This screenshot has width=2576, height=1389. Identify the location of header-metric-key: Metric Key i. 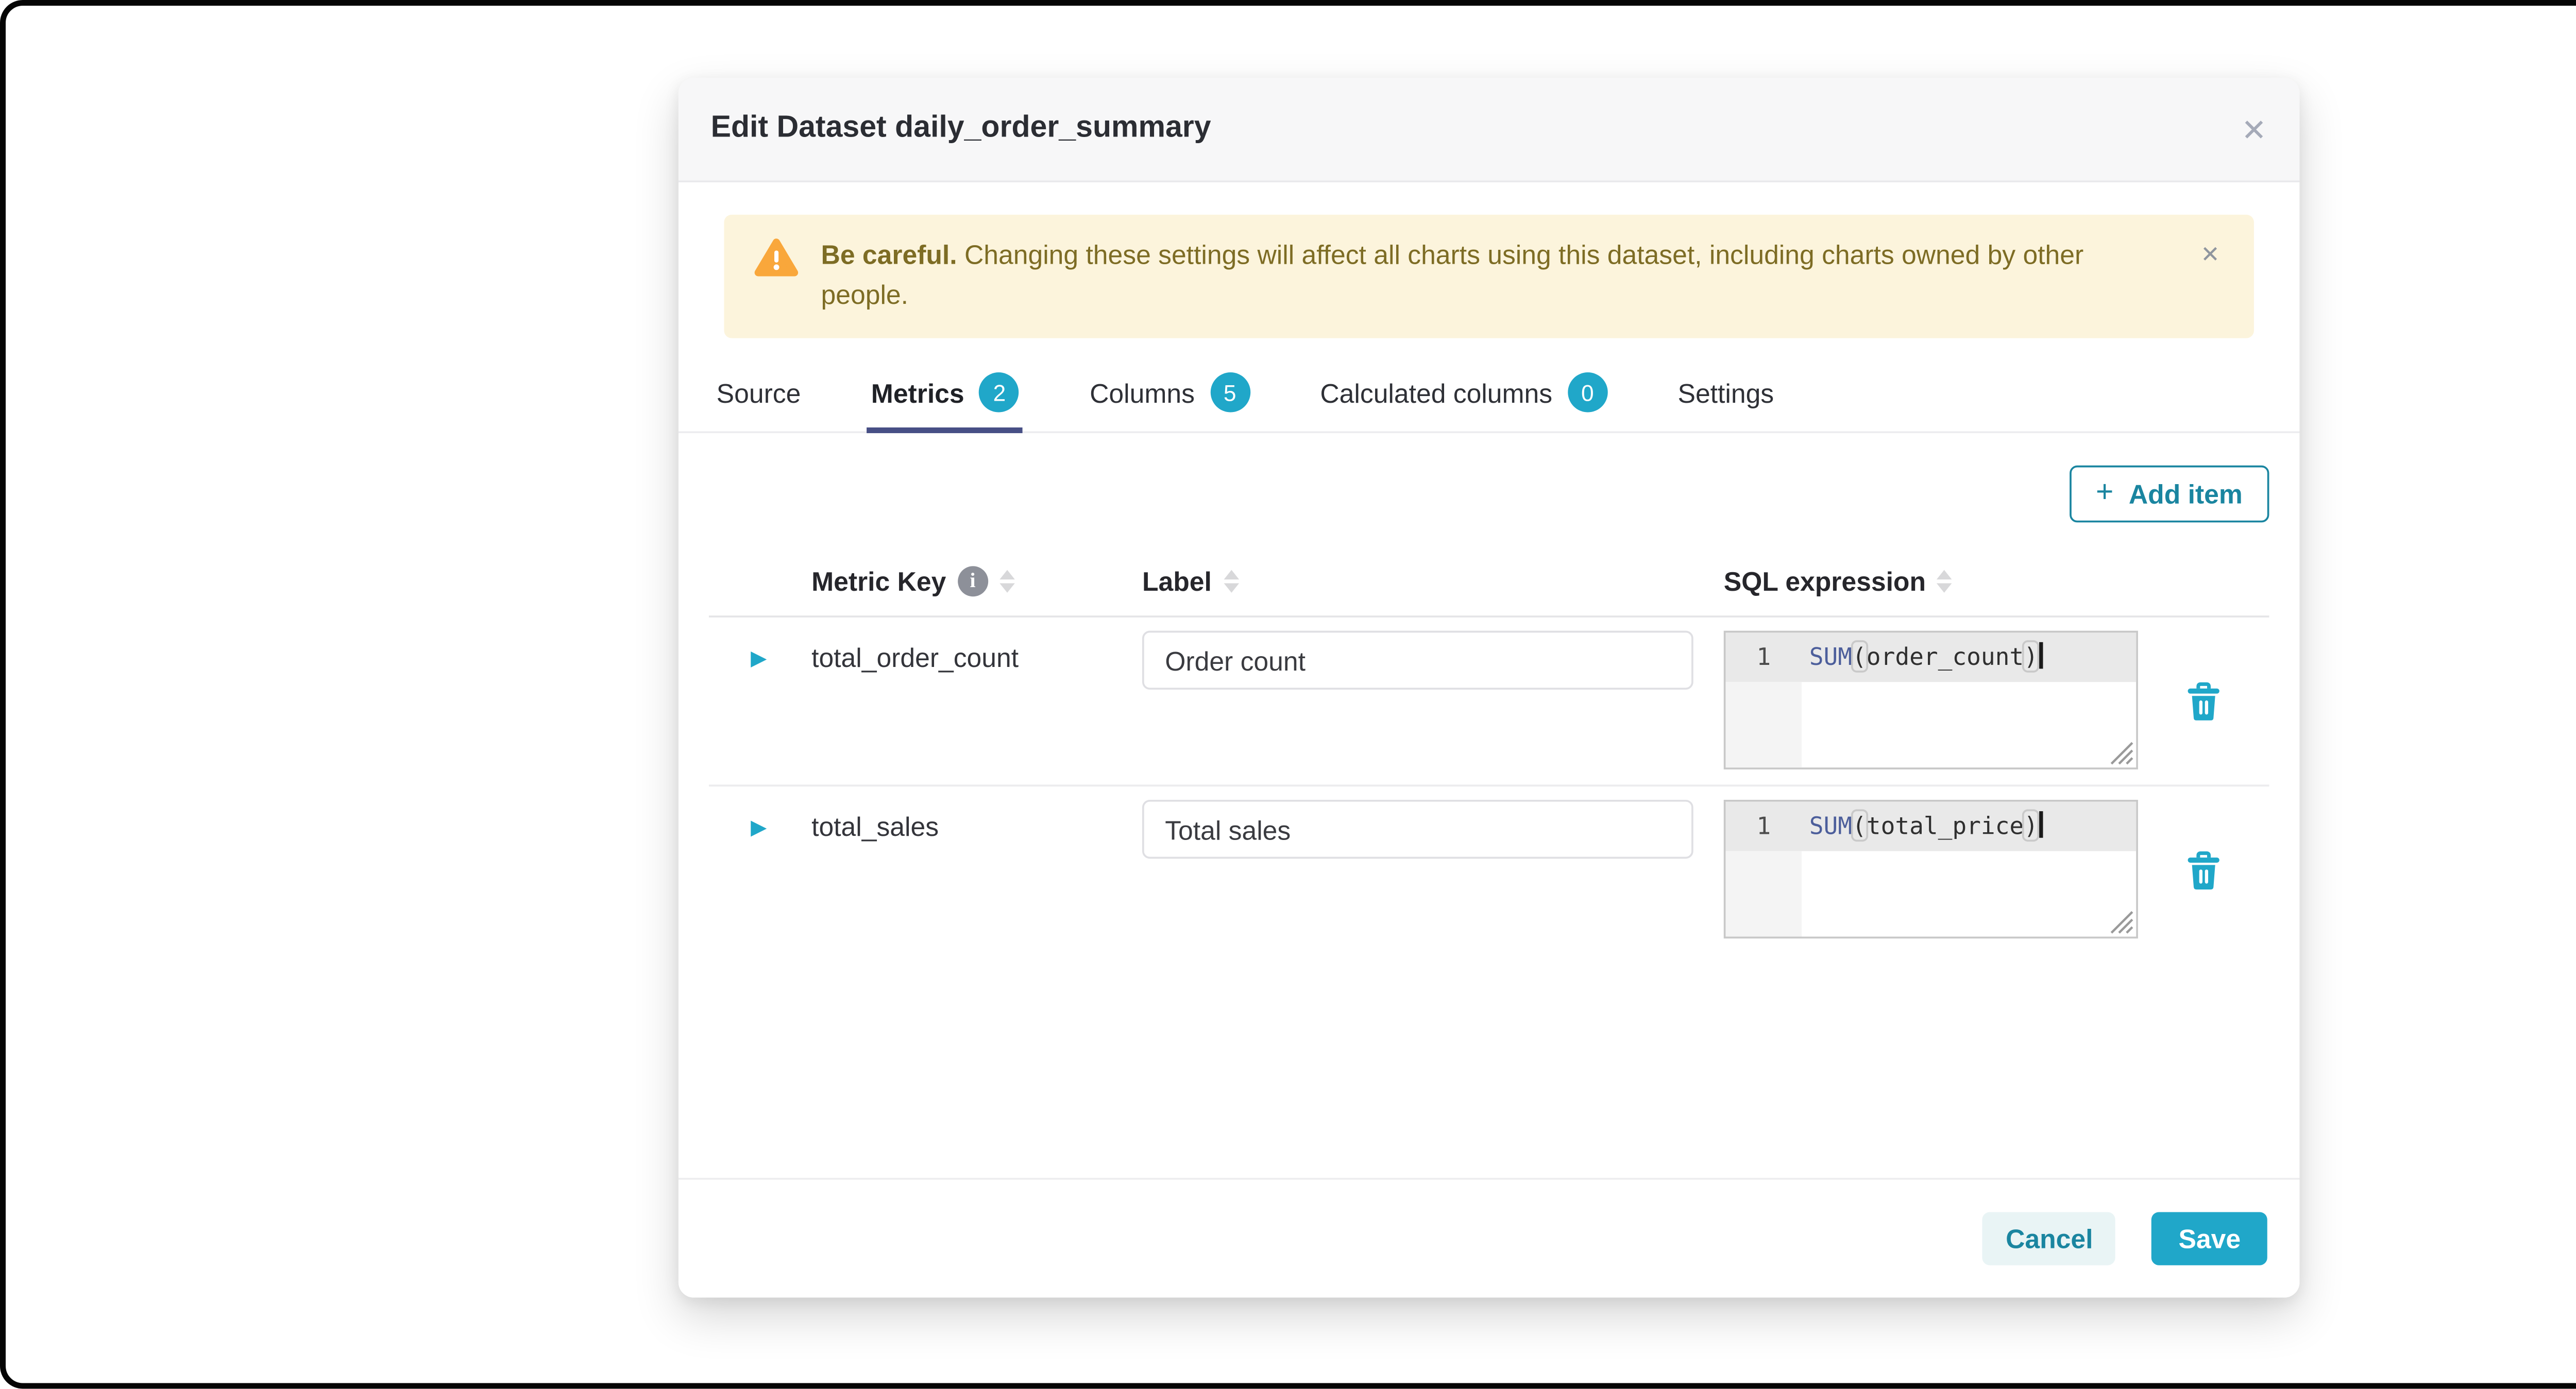
(976, 580).